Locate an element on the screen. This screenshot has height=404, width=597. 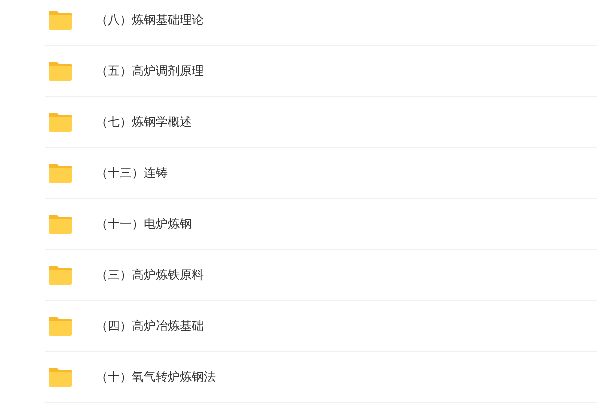
folder-row: （十）氧气转炉炼钢法 is located at coordinates (321, 377).